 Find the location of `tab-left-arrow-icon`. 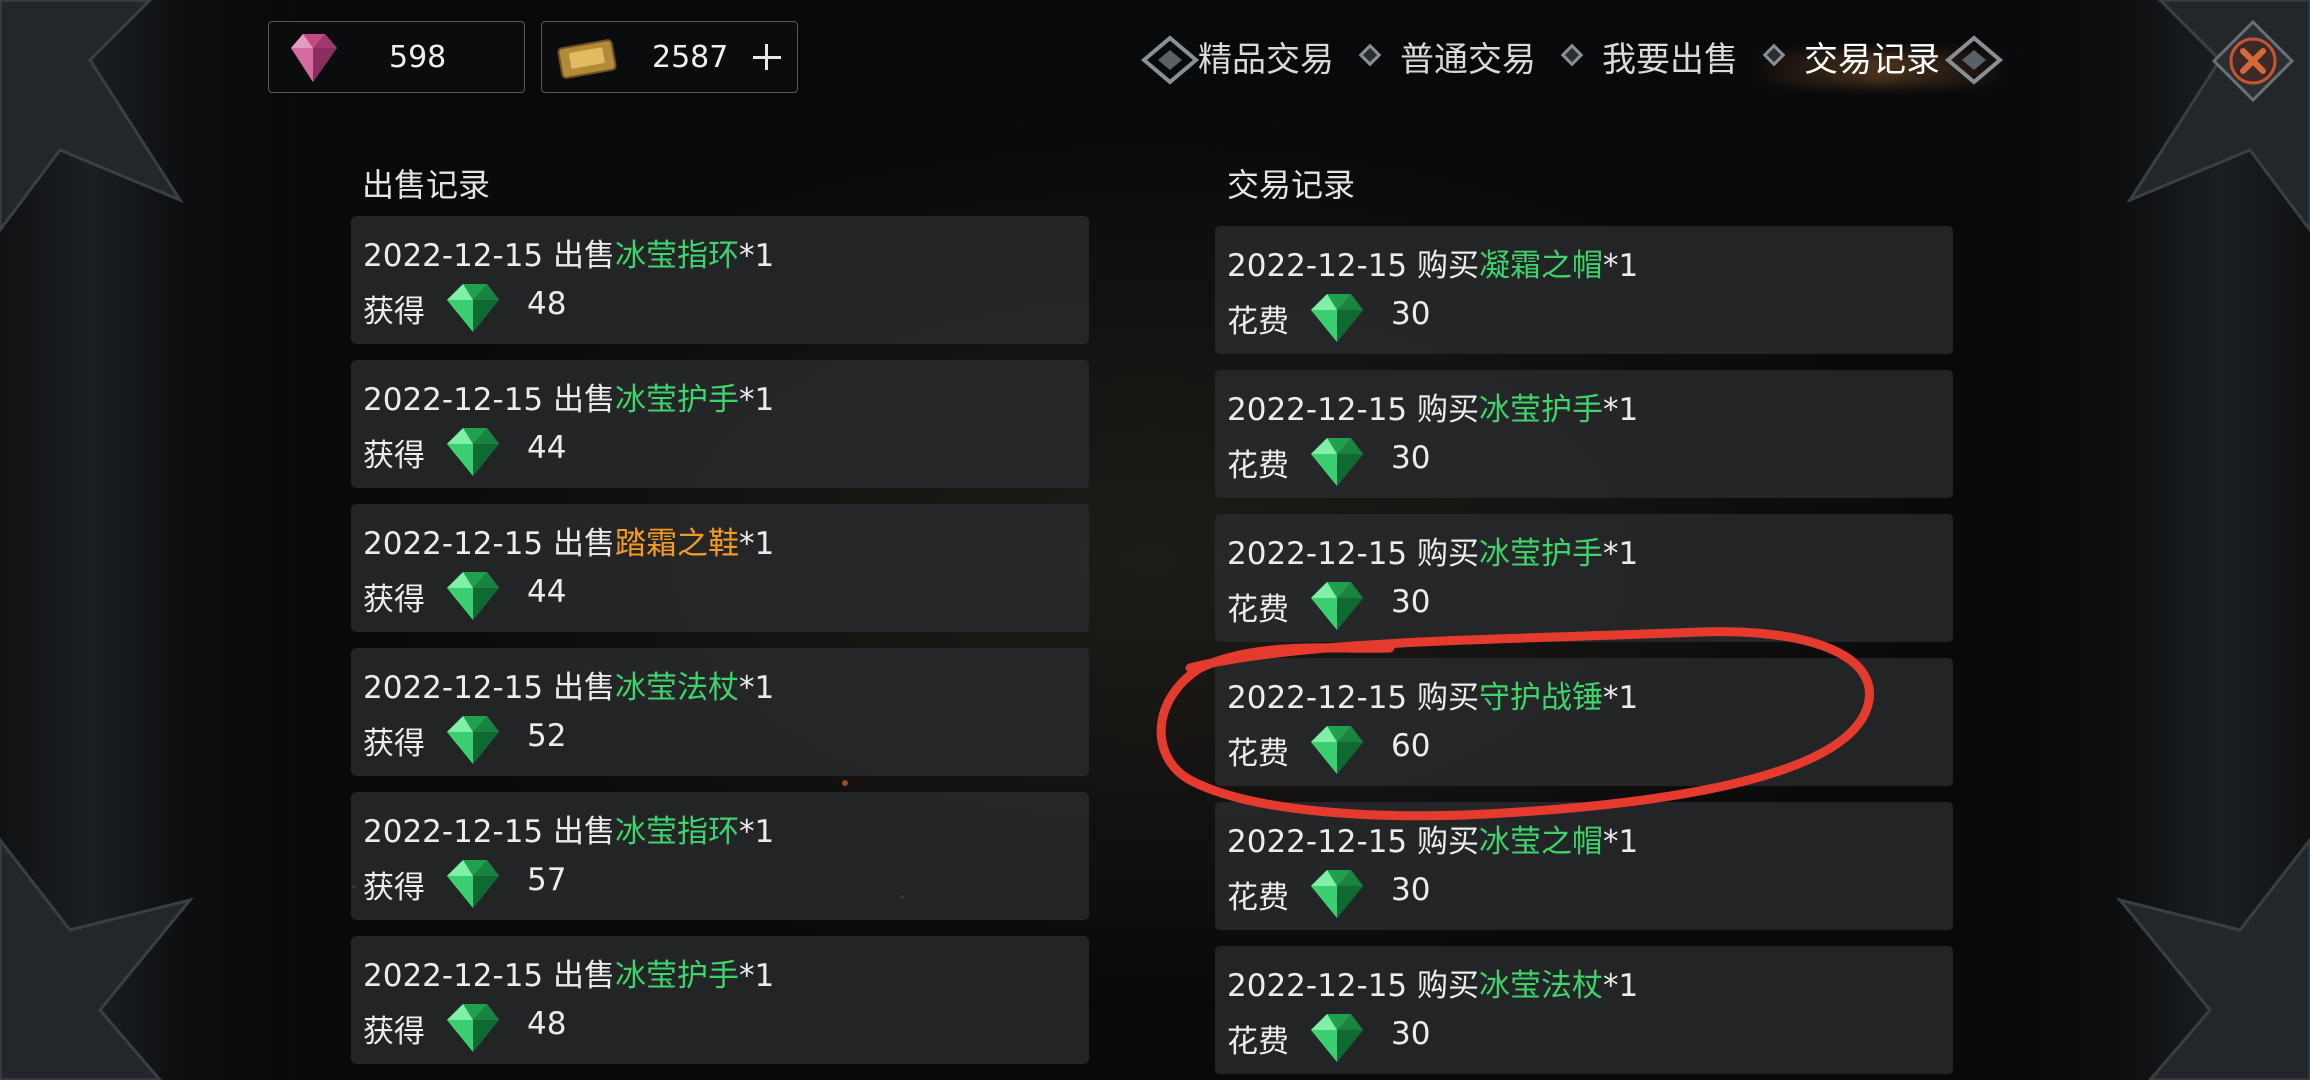

tab-left-arrow-icon is located at coordinates (1170, 60).